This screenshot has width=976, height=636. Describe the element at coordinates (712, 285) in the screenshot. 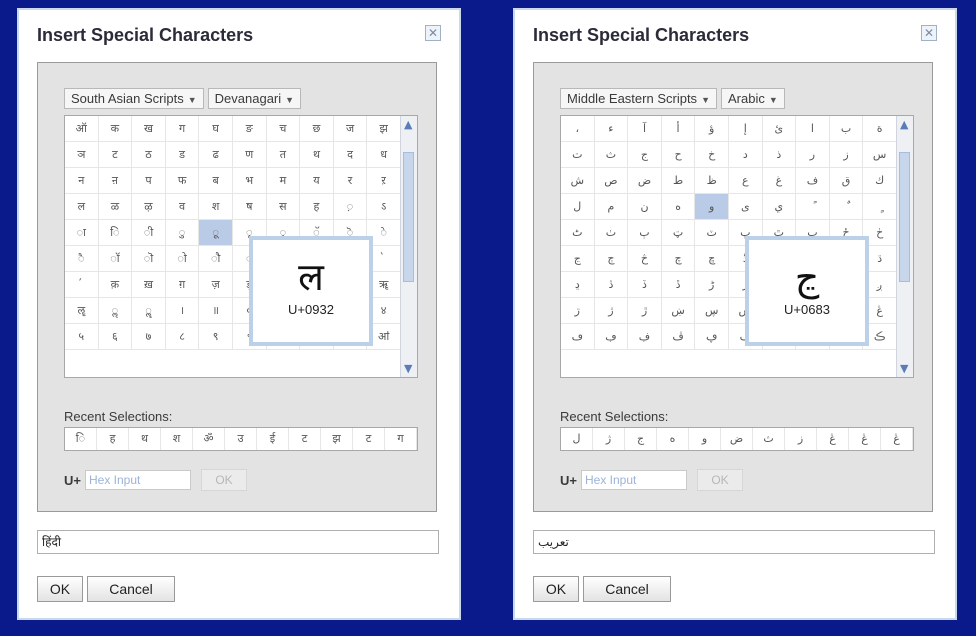

I see `character-cell: ڑ` at that location.